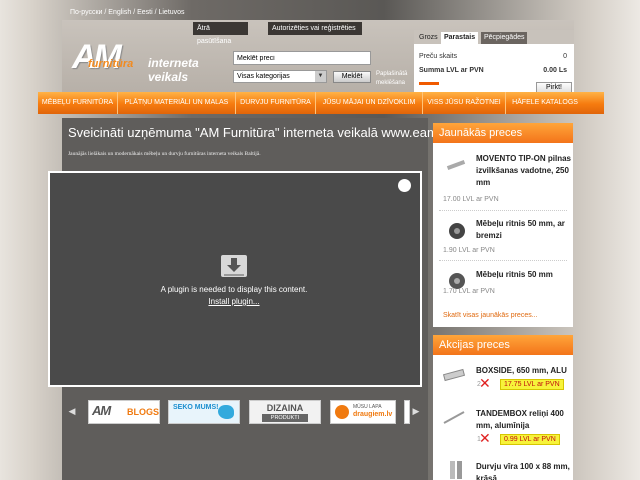 The image size is (640, 480). Describe the element at coordinates (72, 411) in the screenshot. I see `carousel-prev-arrow-icon: ◀` at that location.